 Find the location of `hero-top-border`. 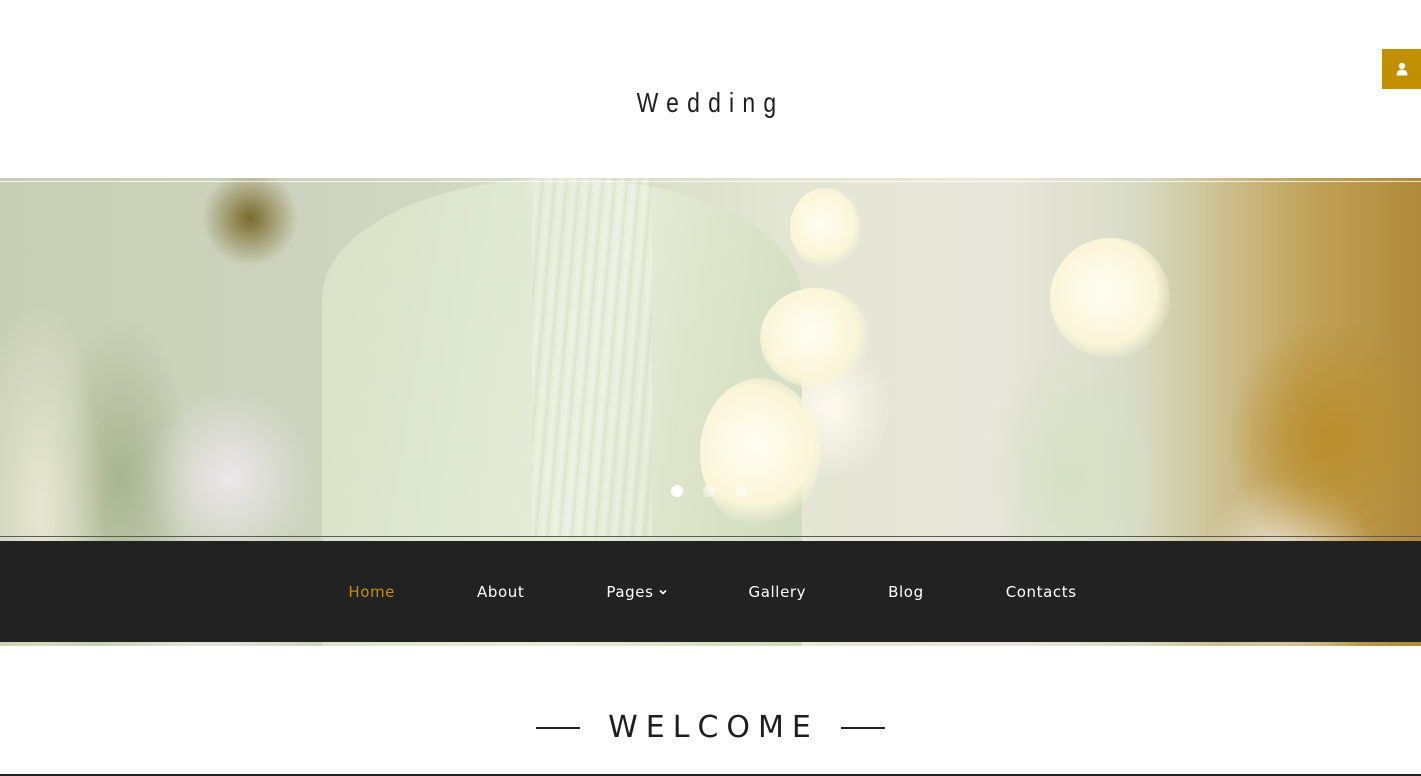

hero-top-border is located at coordinates (710, 181).